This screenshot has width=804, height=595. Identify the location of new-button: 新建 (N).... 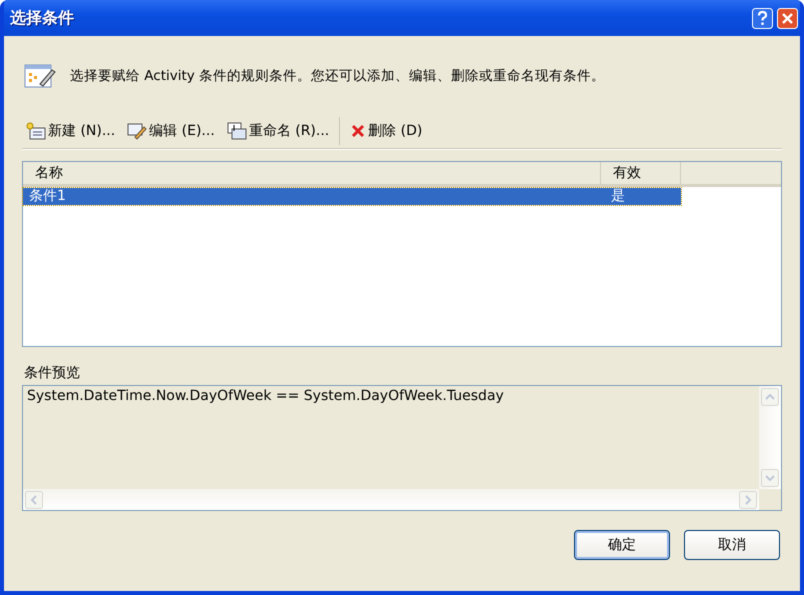
(71, 131).